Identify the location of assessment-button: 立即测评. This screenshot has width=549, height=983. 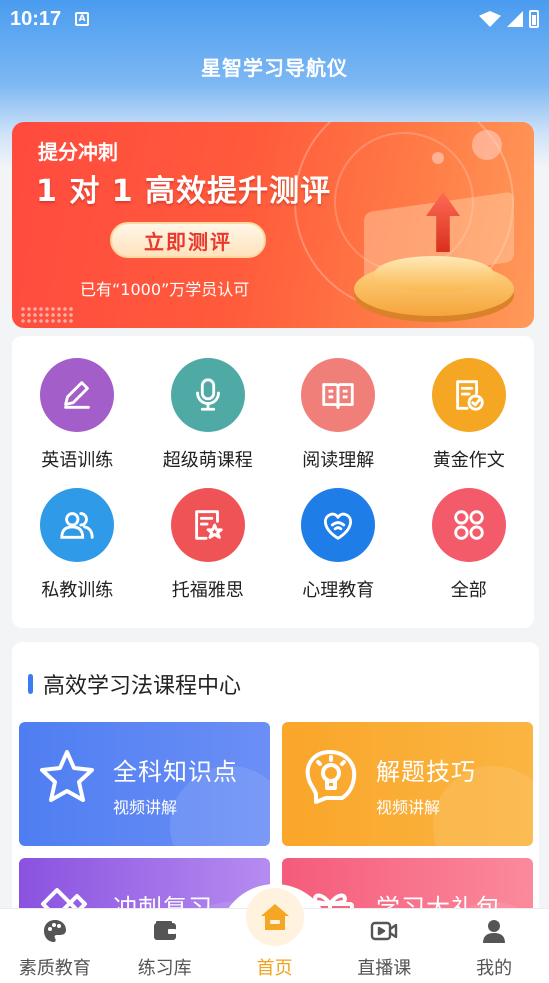
(188, 240).